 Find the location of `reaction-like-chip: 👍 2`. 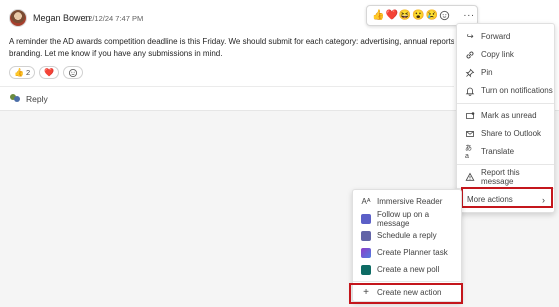

reaction-like-chip: 👍 2 is located at coordinates (22, 72).